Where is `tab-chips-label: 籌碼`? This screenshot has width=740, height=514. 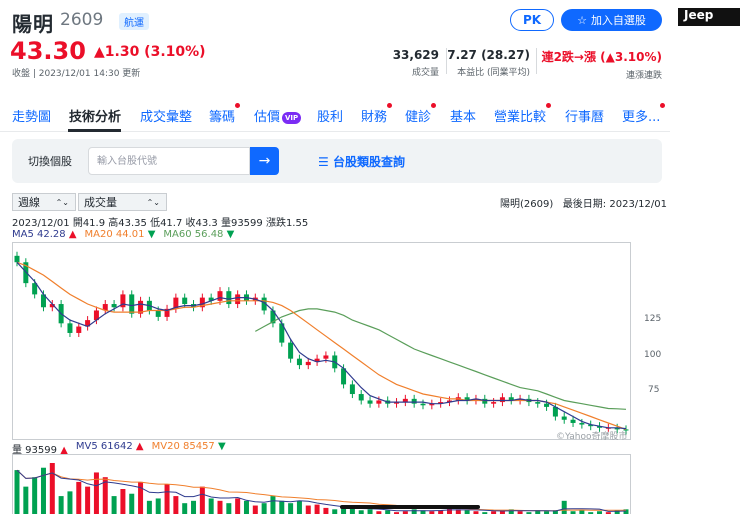 tab-chips-label: 籌碼 is located at coordinates (222, 117).